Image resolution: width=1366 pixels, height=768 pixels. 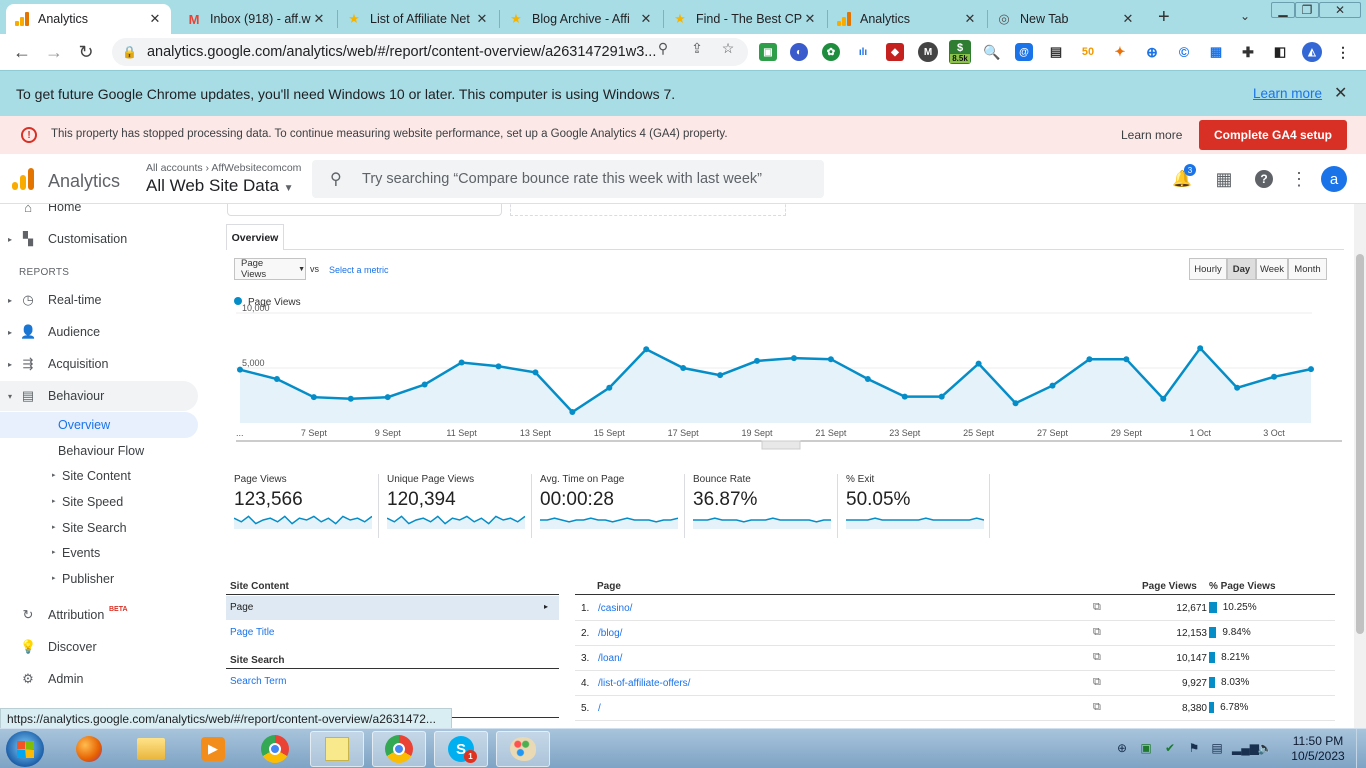 I want to click on tab-find-best: ★ Find - The Best CP ✕, so click(x=745, y=19).